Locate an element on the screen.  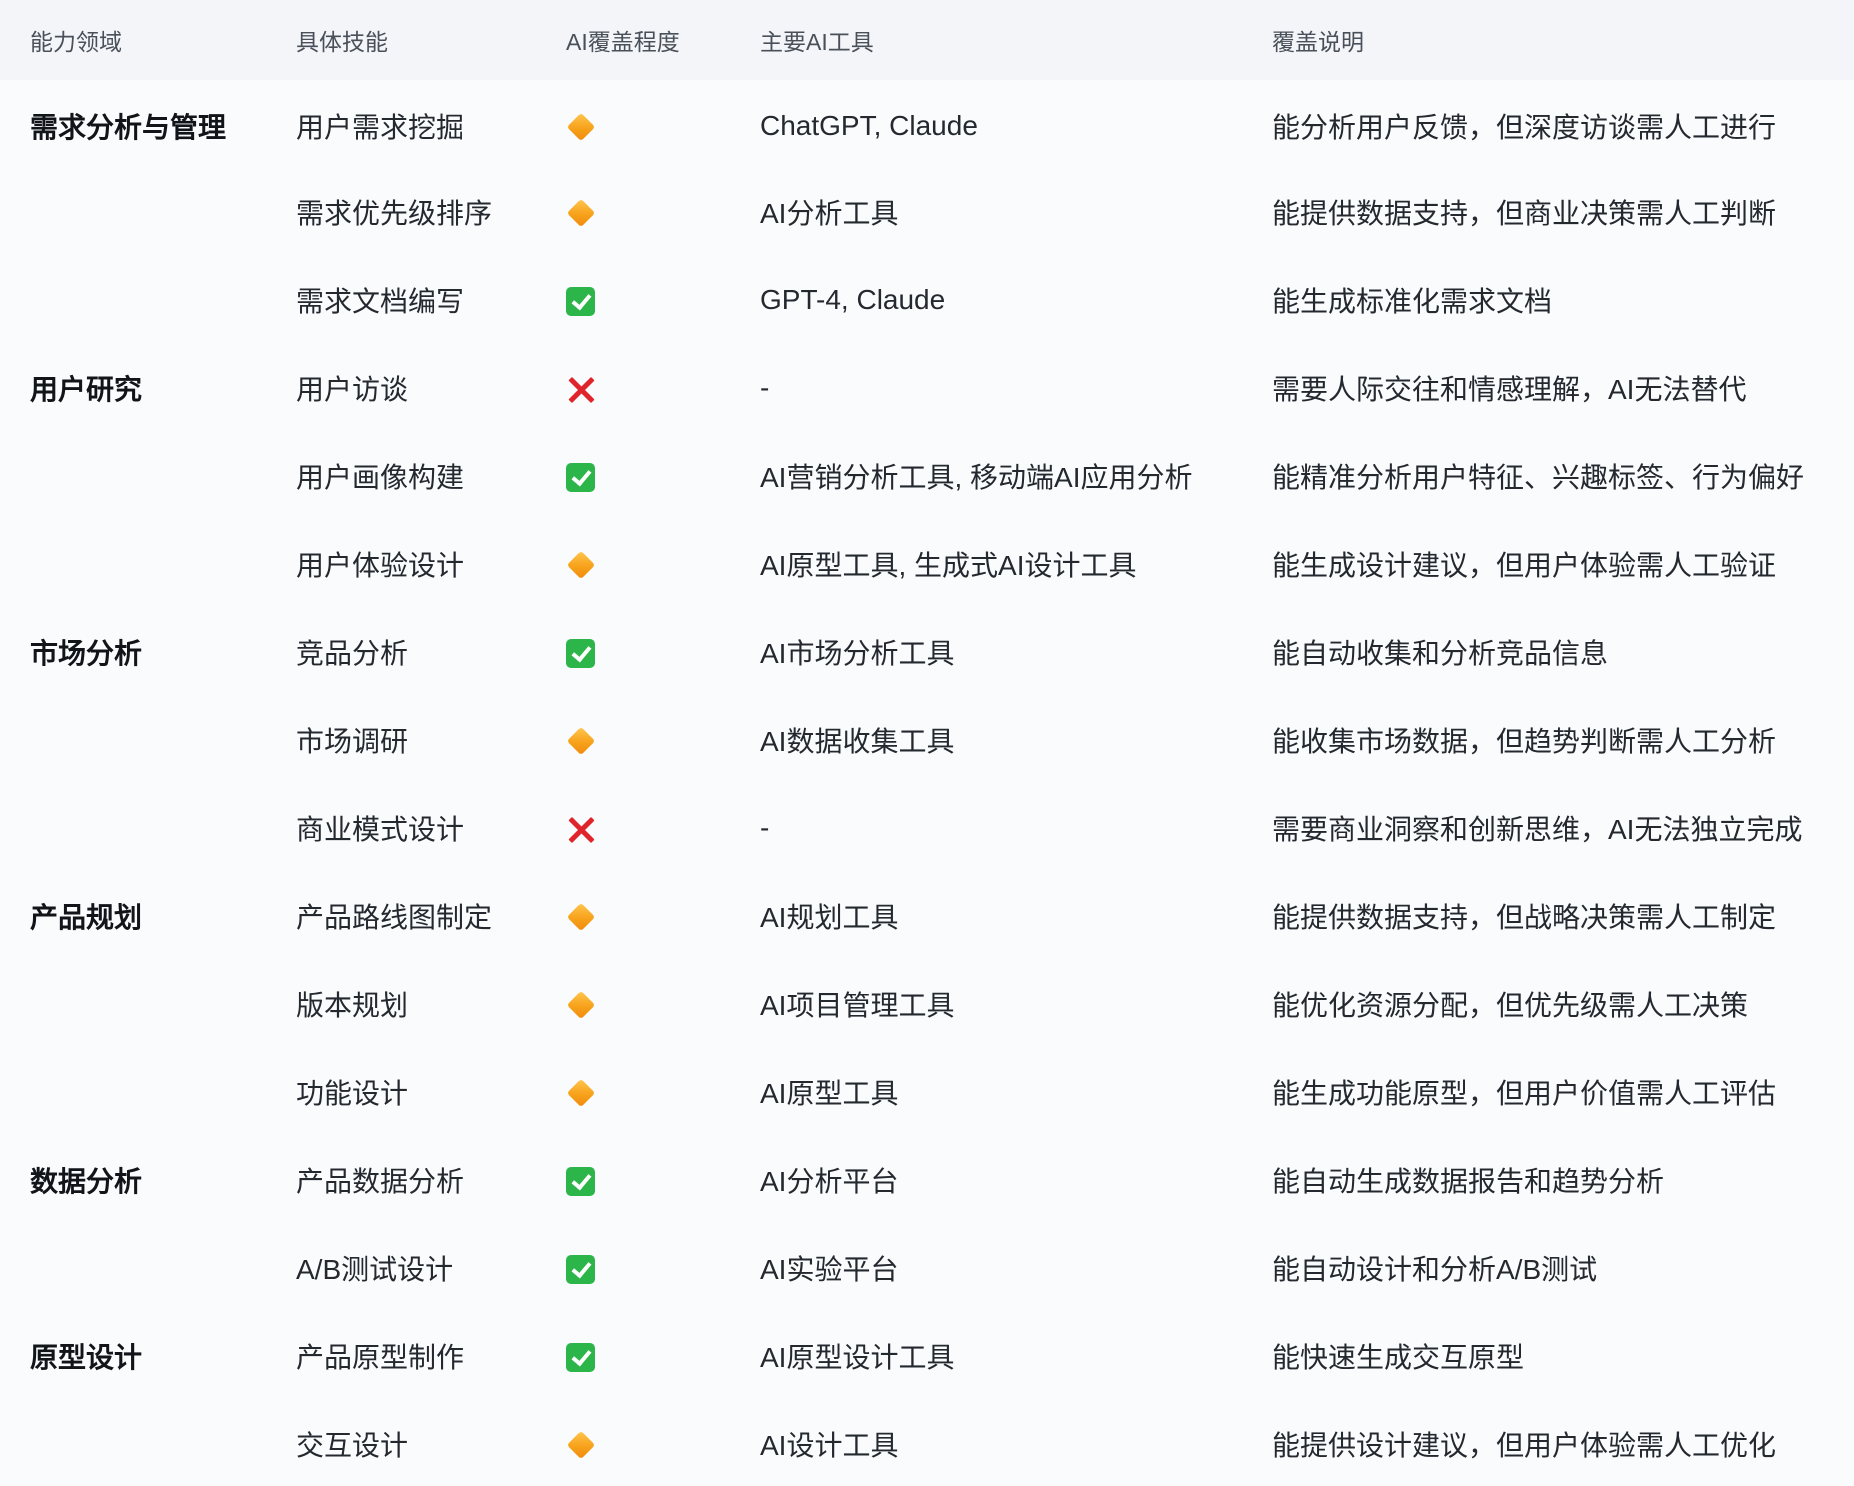
red-cross-icon is located at coordinates (581, 829).